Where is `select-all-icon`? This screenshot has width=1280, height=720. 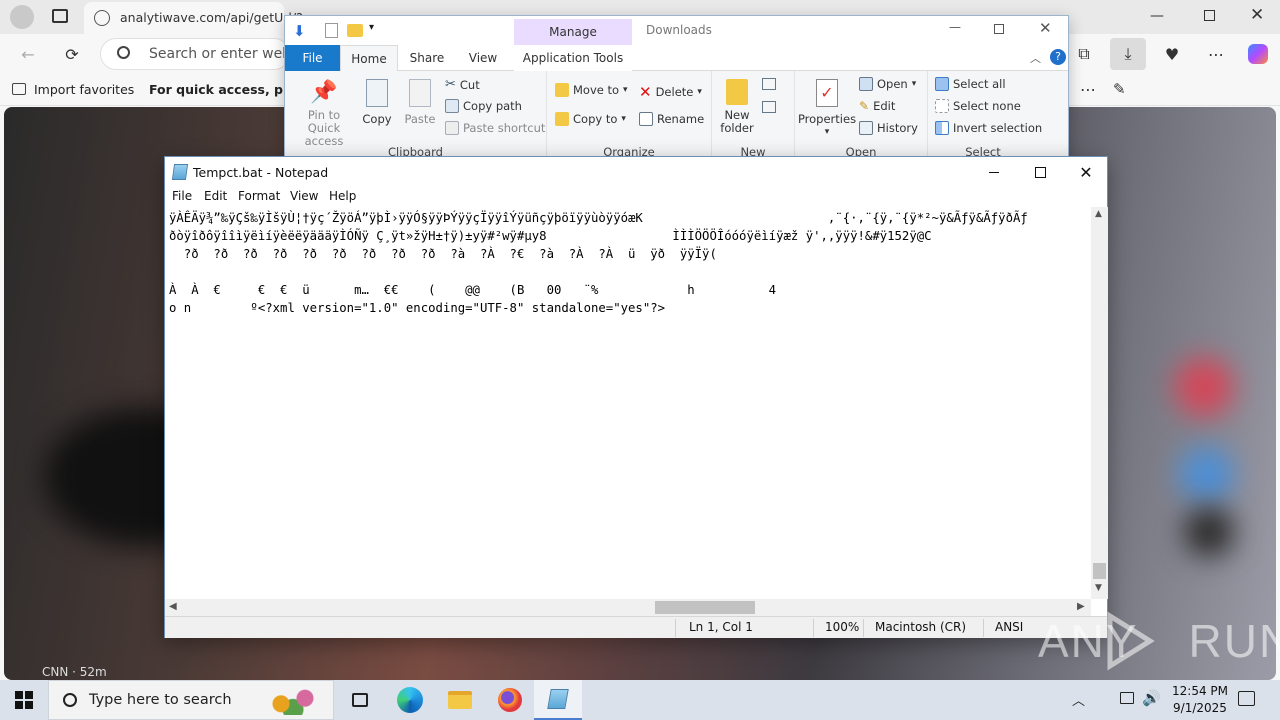 select-all-icon is located at coordinates (942, 84).